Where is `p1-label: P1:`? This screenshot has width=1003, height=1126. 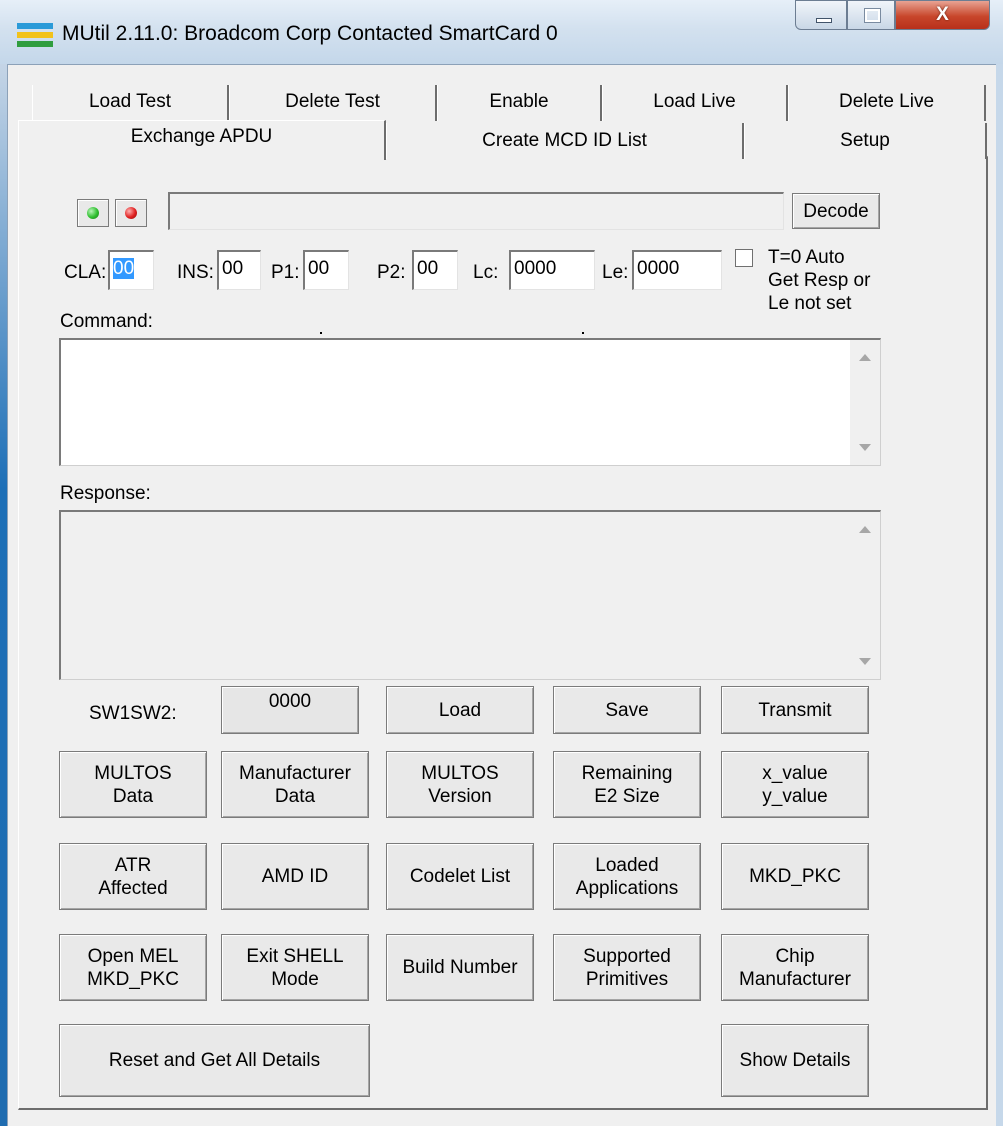 p1-label: P1: is located at coordinates (285, 272).